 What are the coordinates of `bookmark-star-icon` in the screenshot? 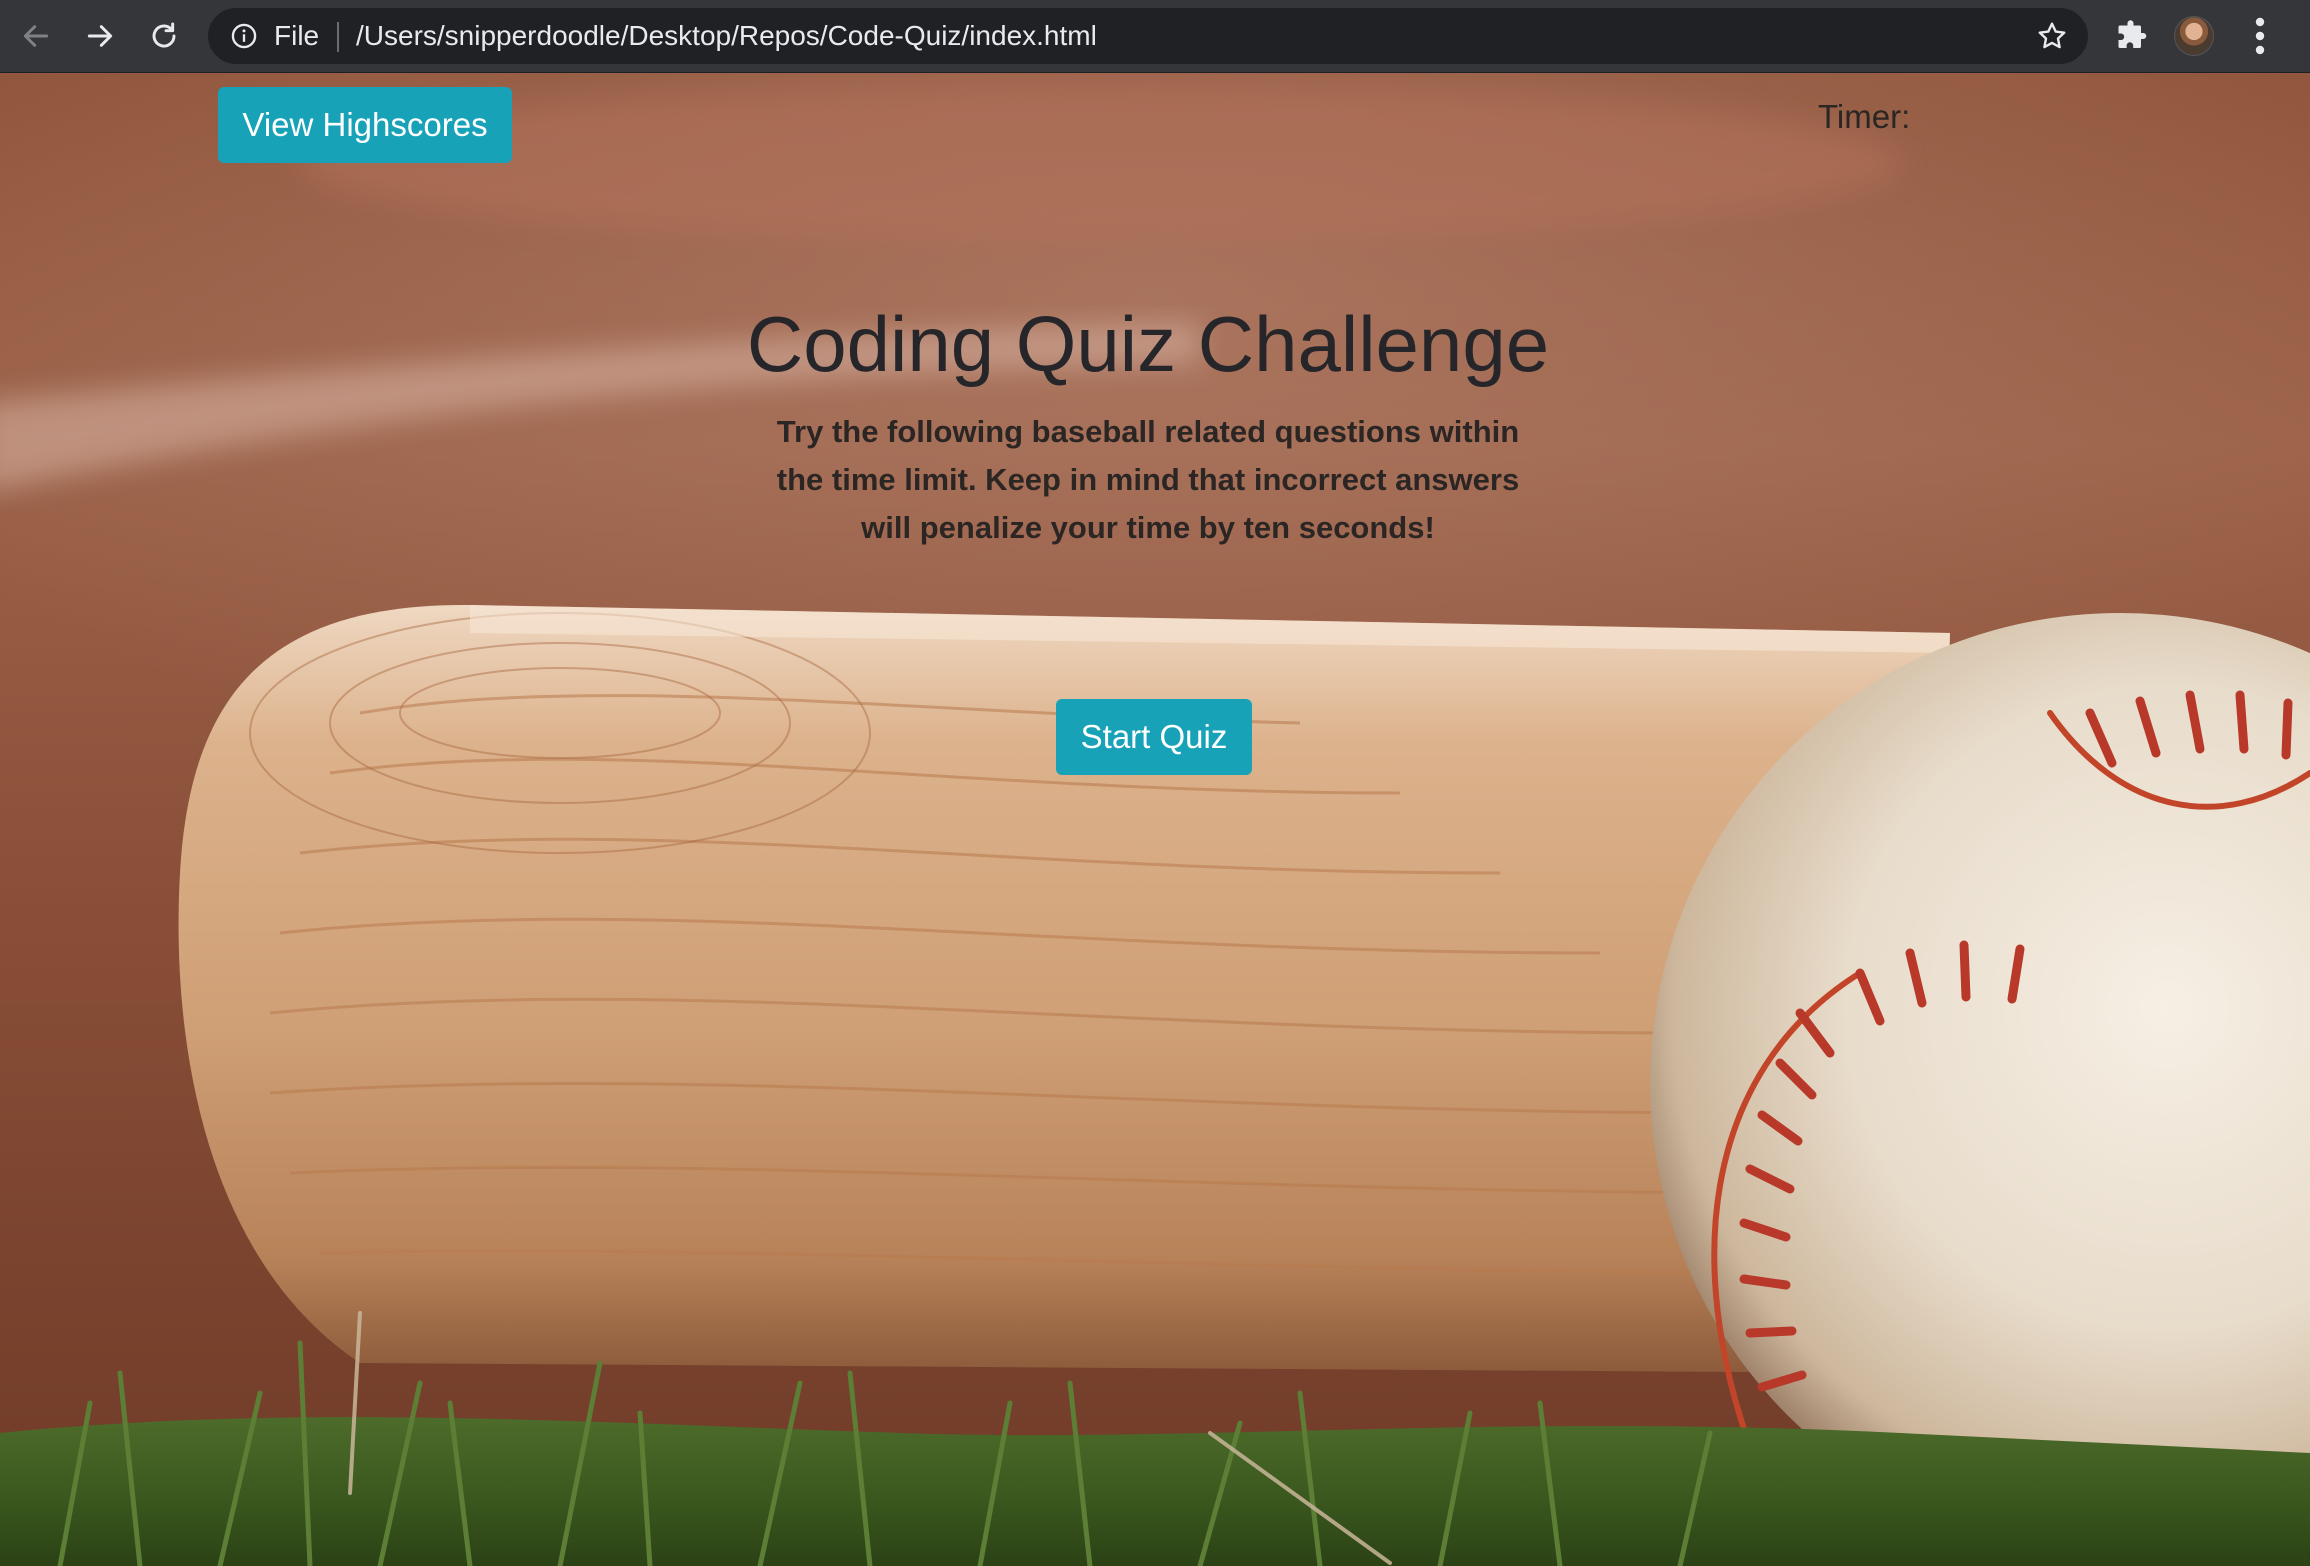 It's located at (2052, 36).